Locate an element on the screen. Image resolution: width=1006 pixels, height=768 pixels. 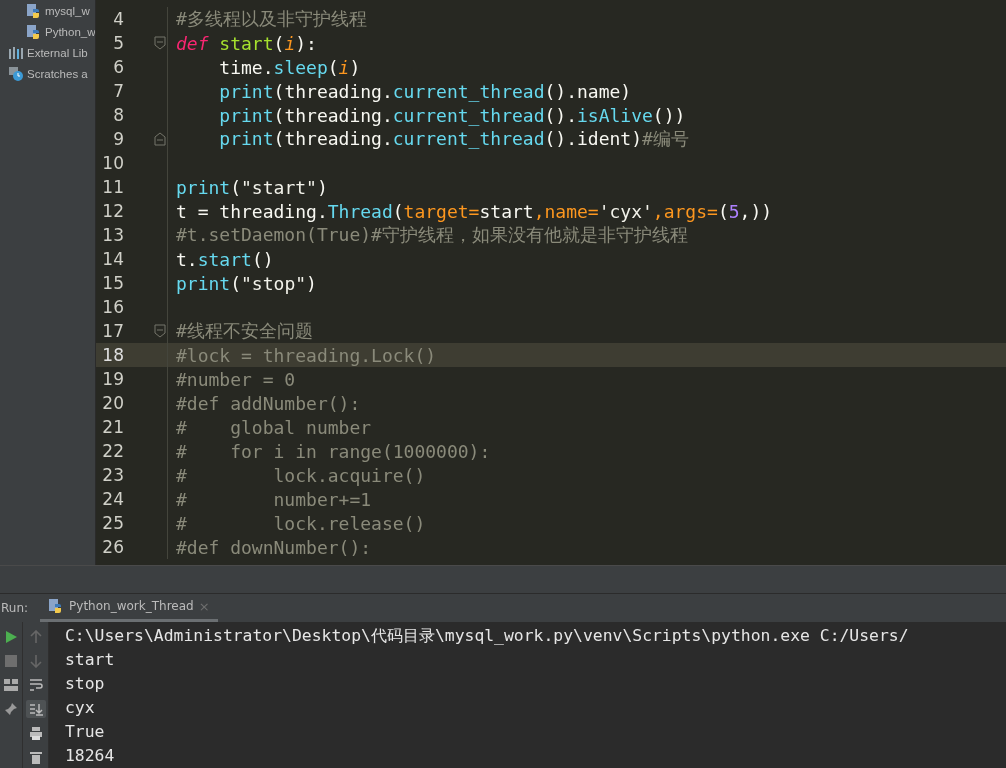
line-number: 26 is located at coordinates (112, 547).